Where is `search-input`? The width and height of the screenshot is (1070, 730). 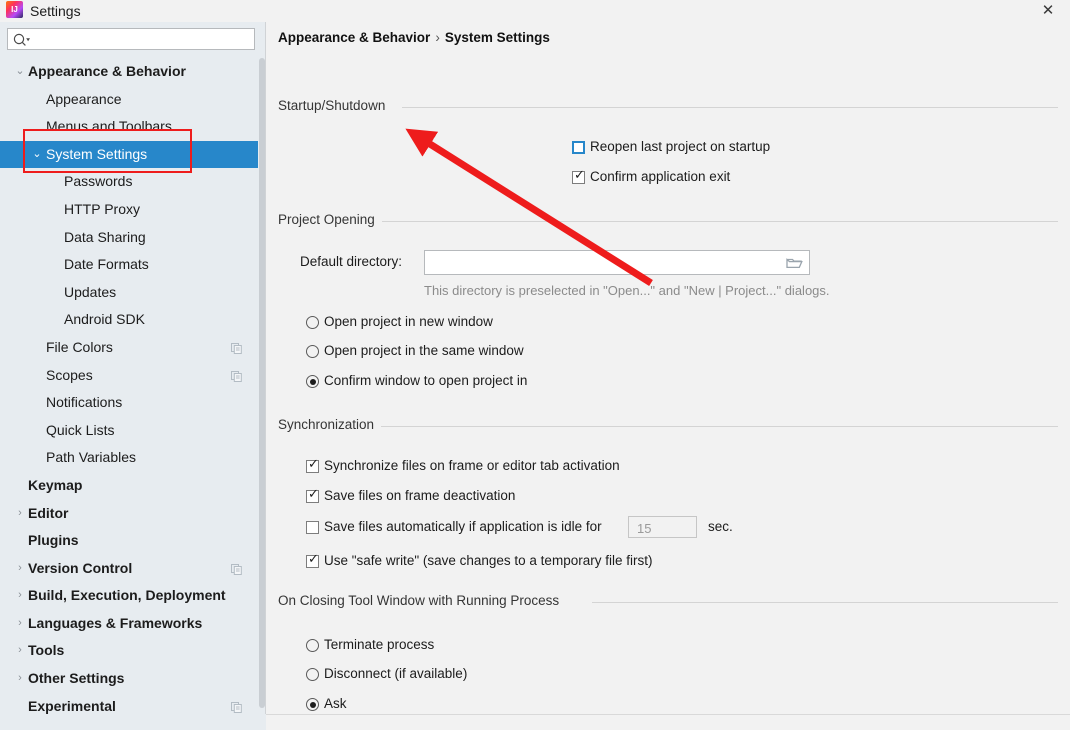
search-input is located at coordinates (144, 40).